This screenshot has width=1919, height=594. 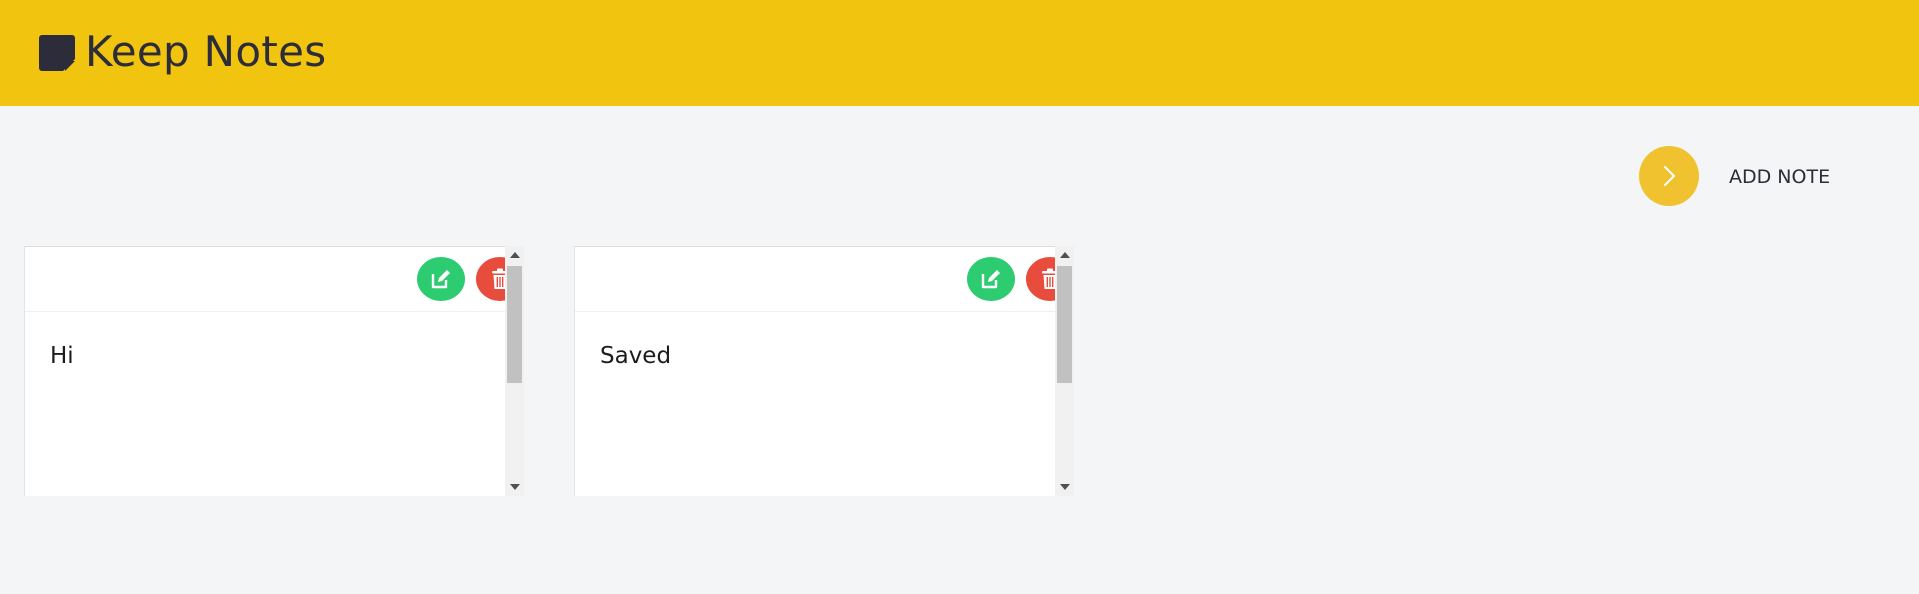 I want to click on sticky-note-icon, so click(x=57, y=53).